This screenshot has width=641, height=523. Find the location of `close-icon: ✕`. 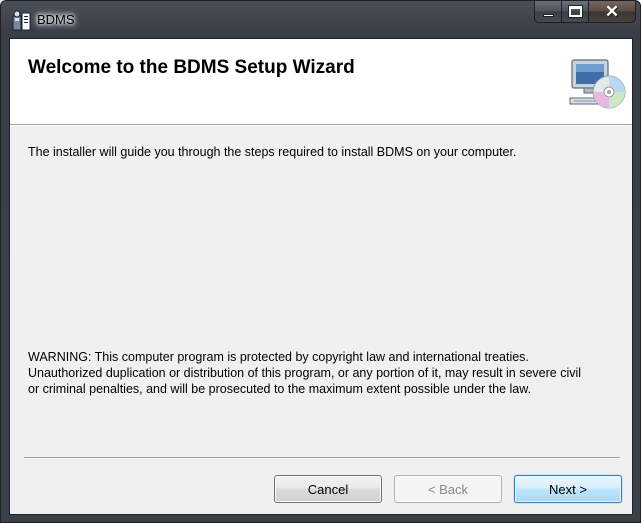

close-icon: ✕ is located at coordinates (612, 11).